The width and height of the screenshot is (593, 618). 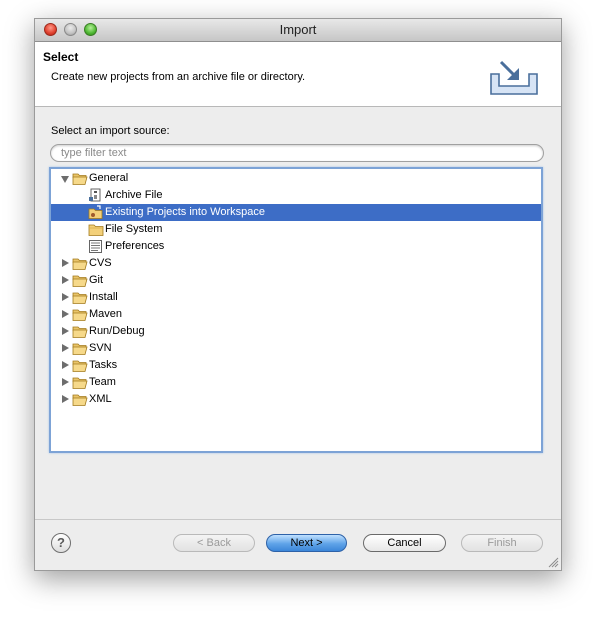 What do you see at coordinates (296, 195) in the screenshot?
I see `tree-item-archive-file: Archive File` at bounding box center [296, 195].